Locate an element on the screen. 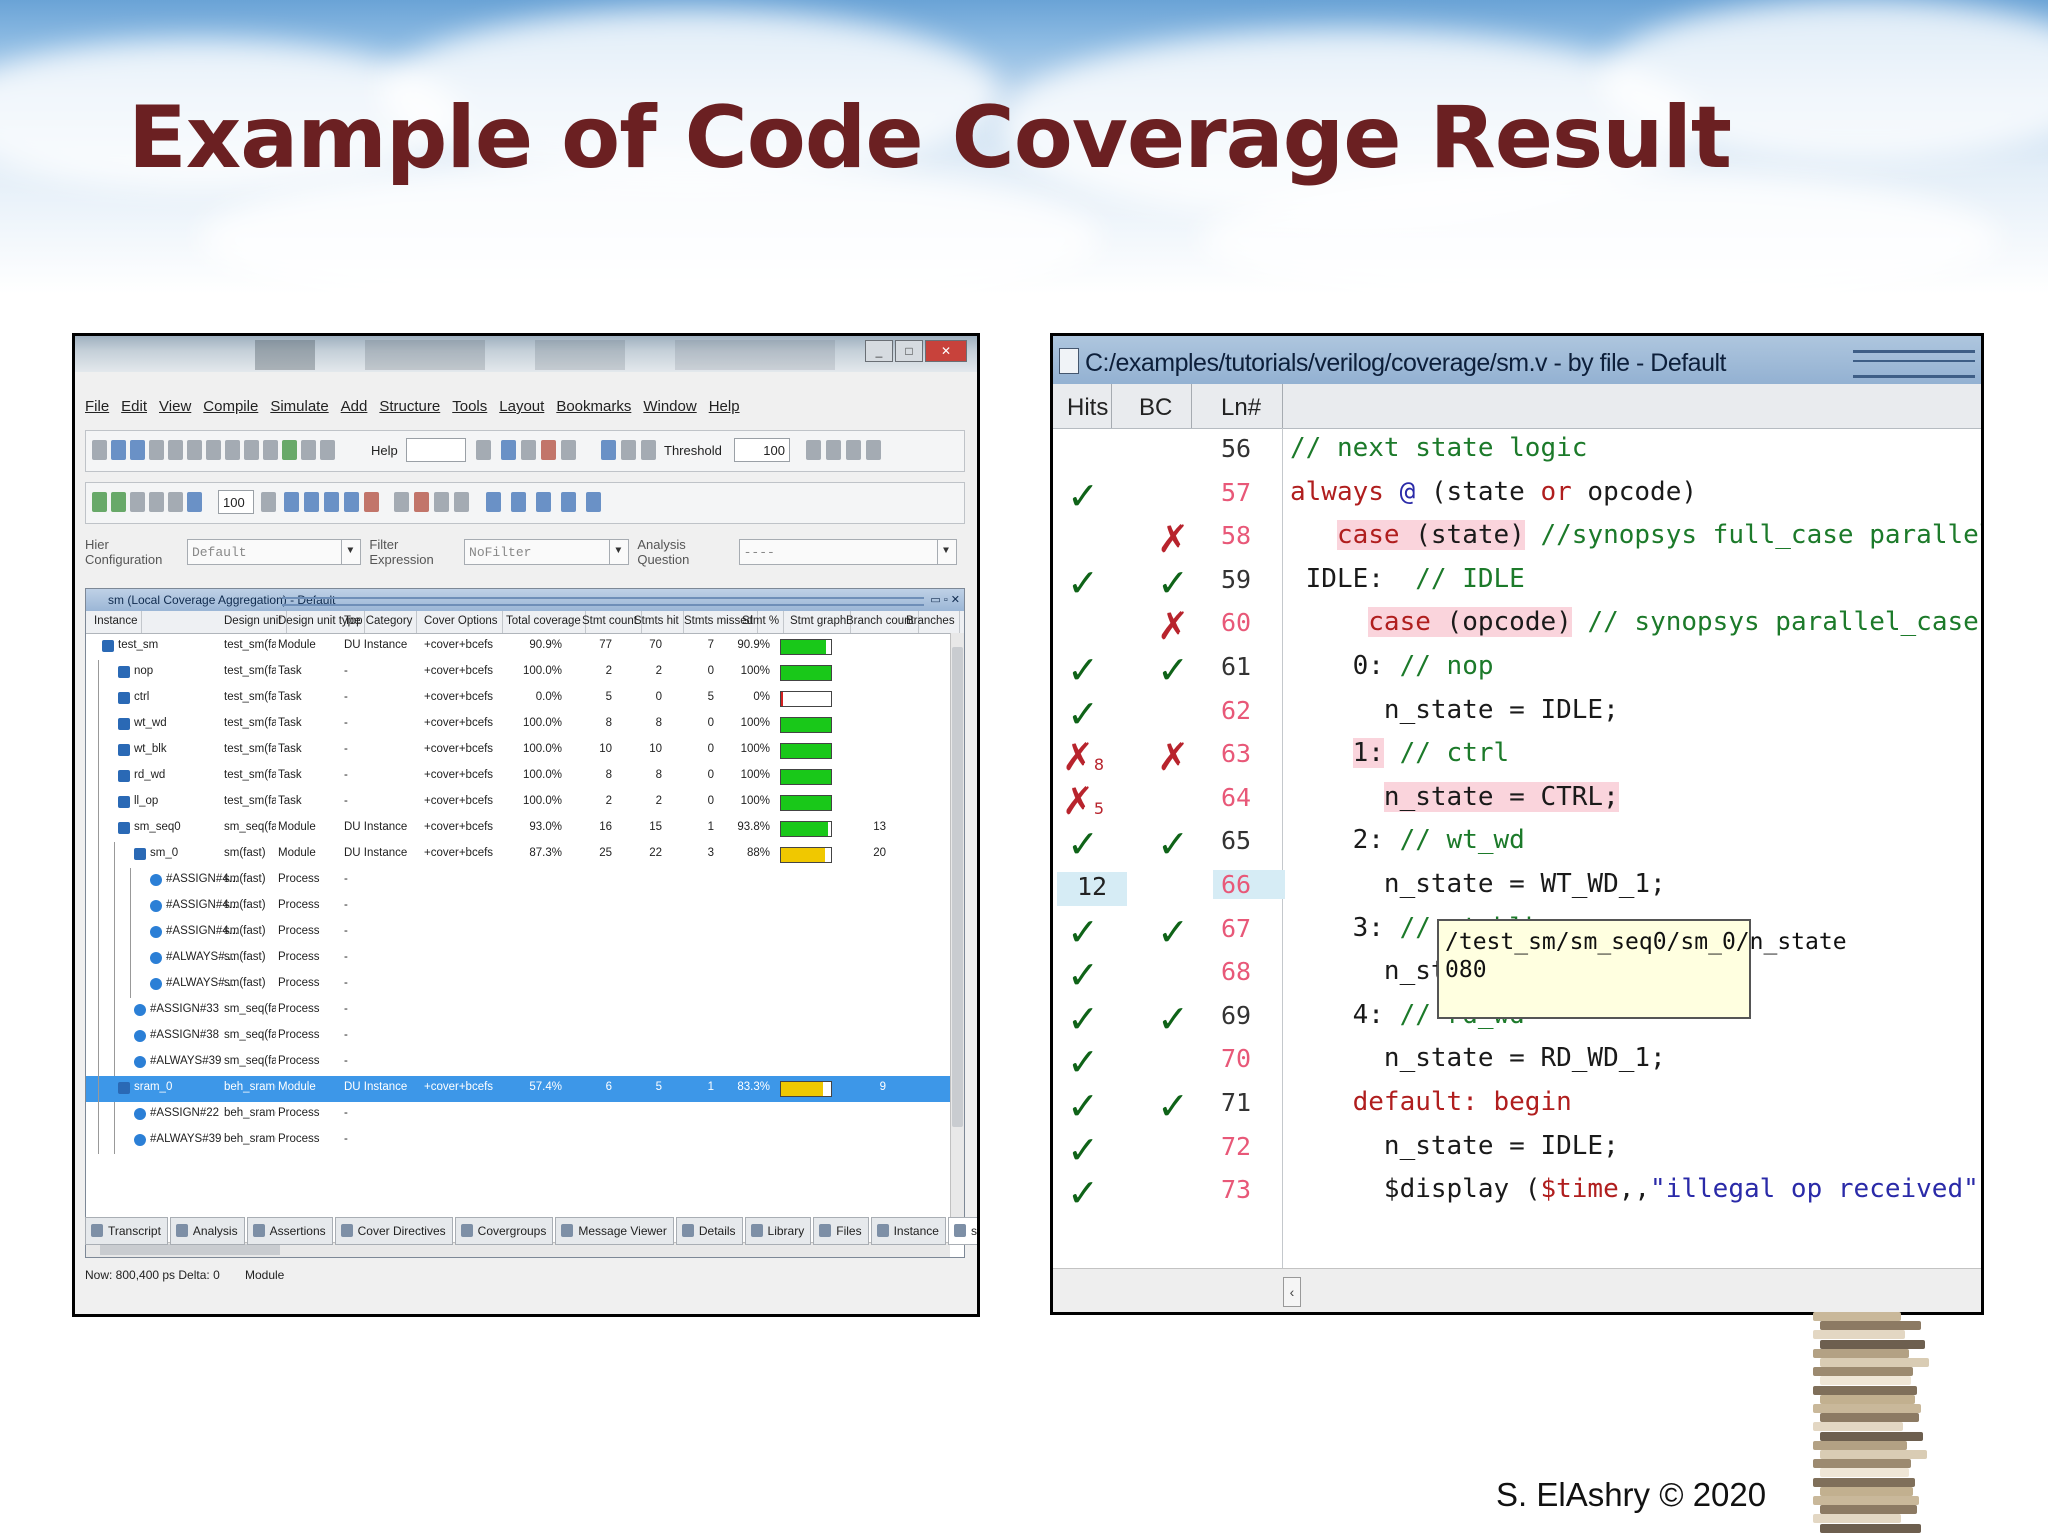 The height and width of the screenshot is (1536, 2048). analysis-question-select: ---- ▼ is located at coordinates (847, 552).